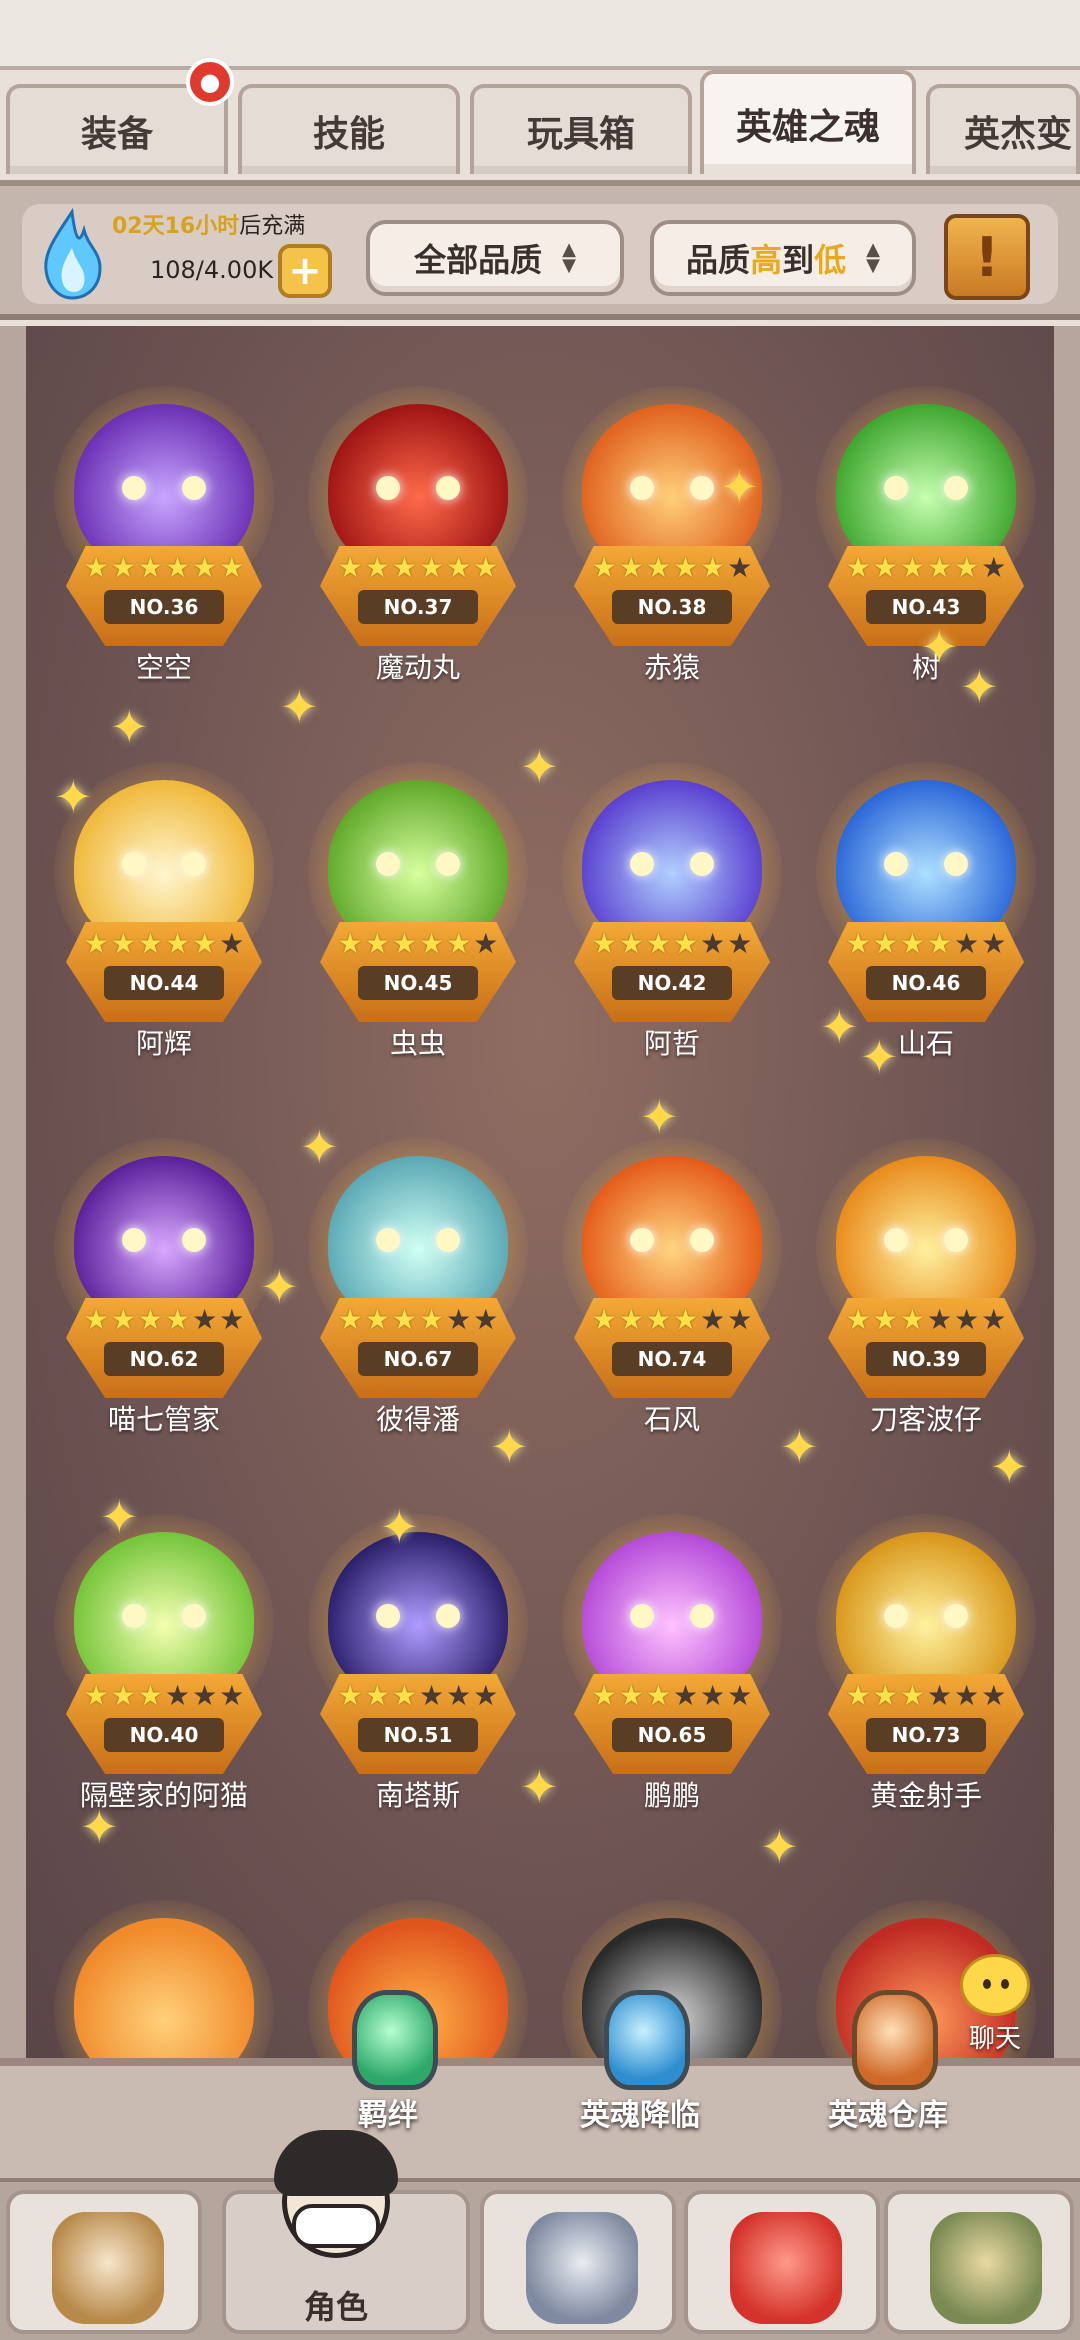  Describe the element at coordinates (104, 2262) in the screenshot. I see `nav-tab-camp` at that location.